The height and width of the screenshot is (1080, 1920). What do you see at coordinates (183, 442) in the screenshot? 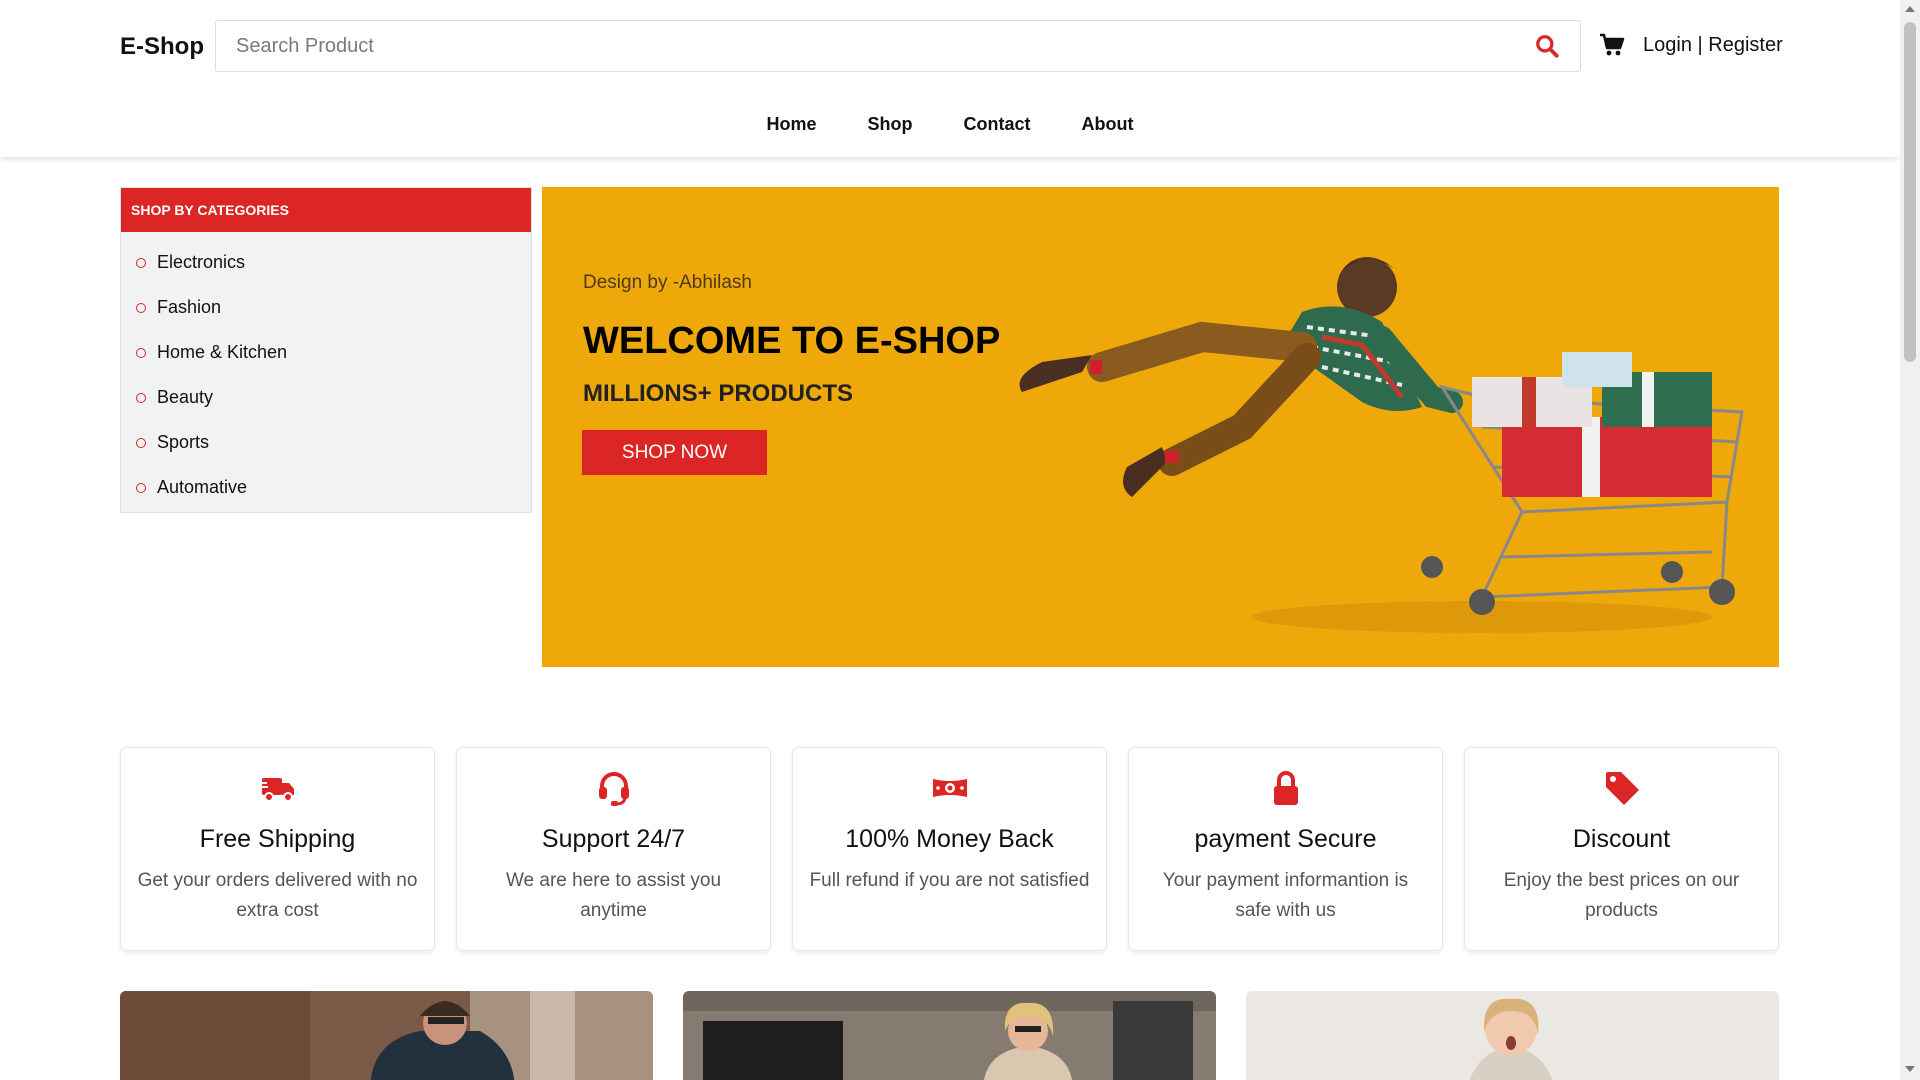
I see `category-label: Sports` at bounding box center [183, 442].